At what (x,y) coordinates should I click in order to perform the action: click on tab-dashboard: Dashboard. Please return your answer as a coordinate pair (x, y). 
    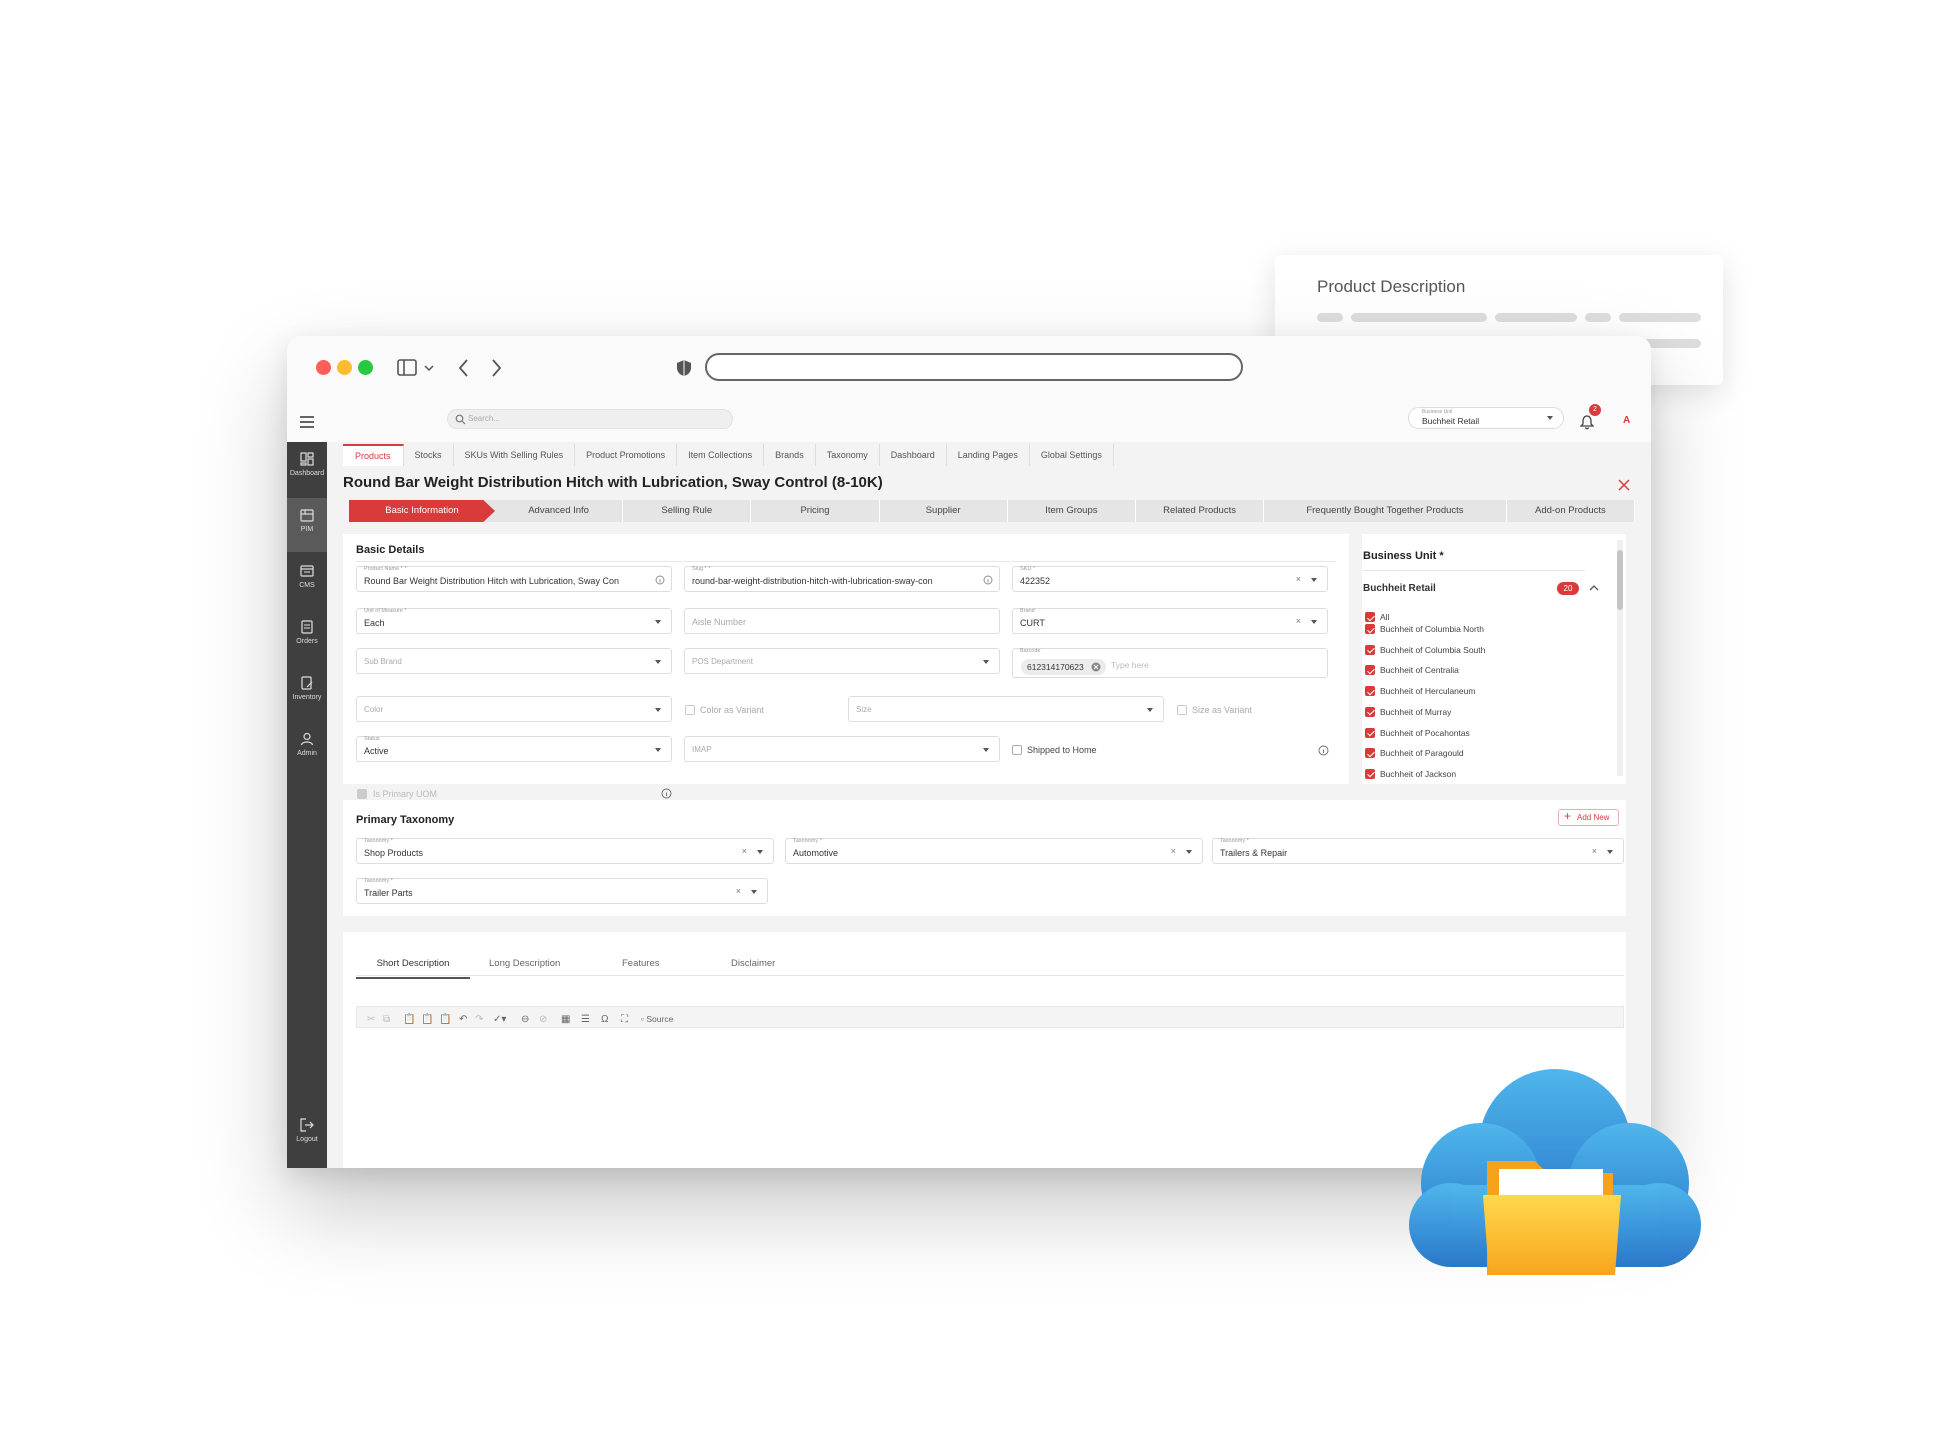
    Looking at the image, I should click on (913, 455).